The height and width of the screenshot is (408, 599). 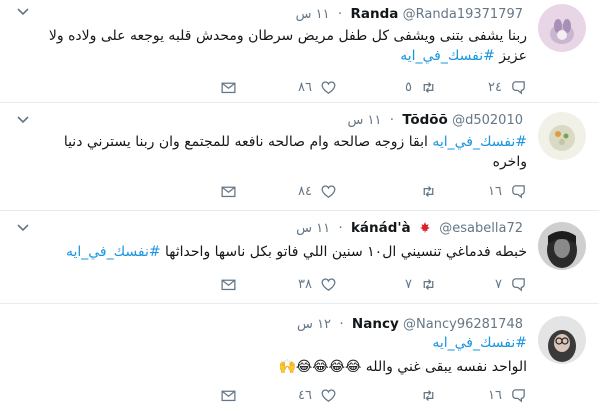 I want to click on like-button: ٤٦, so click(x=317, y=395).